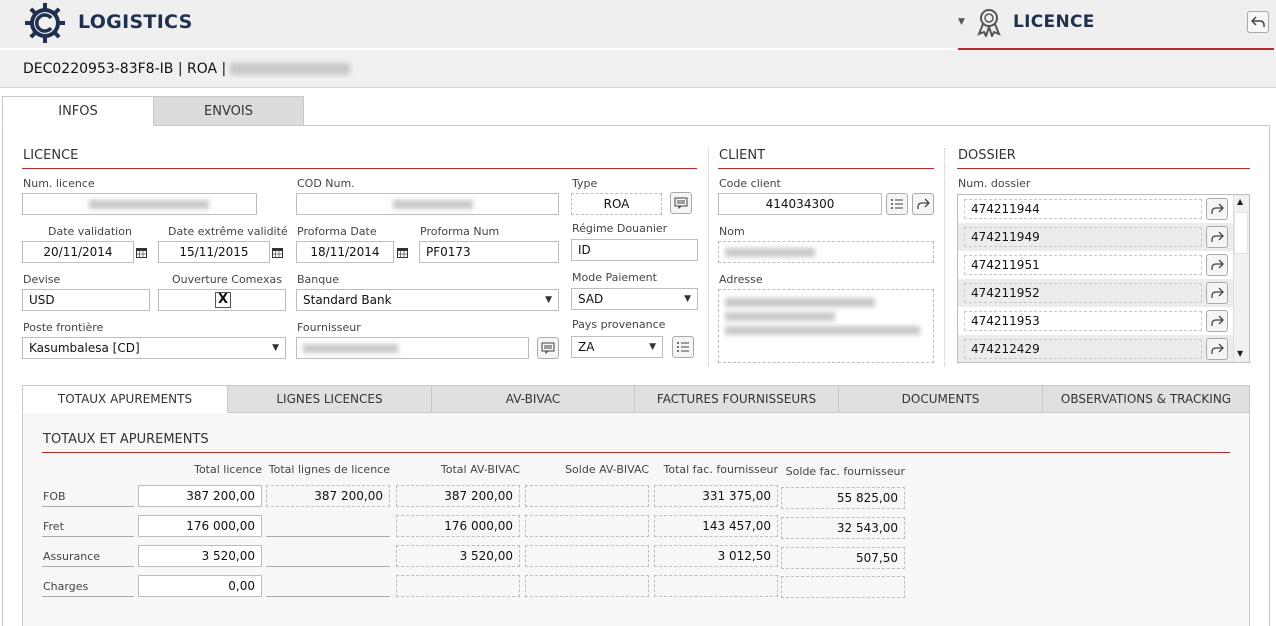 The width and height of the screenshot is (1276, 626). Describe the element at coordinates (78, 111) in the screenshot. I see `tab-infos: INFOS` at that location.